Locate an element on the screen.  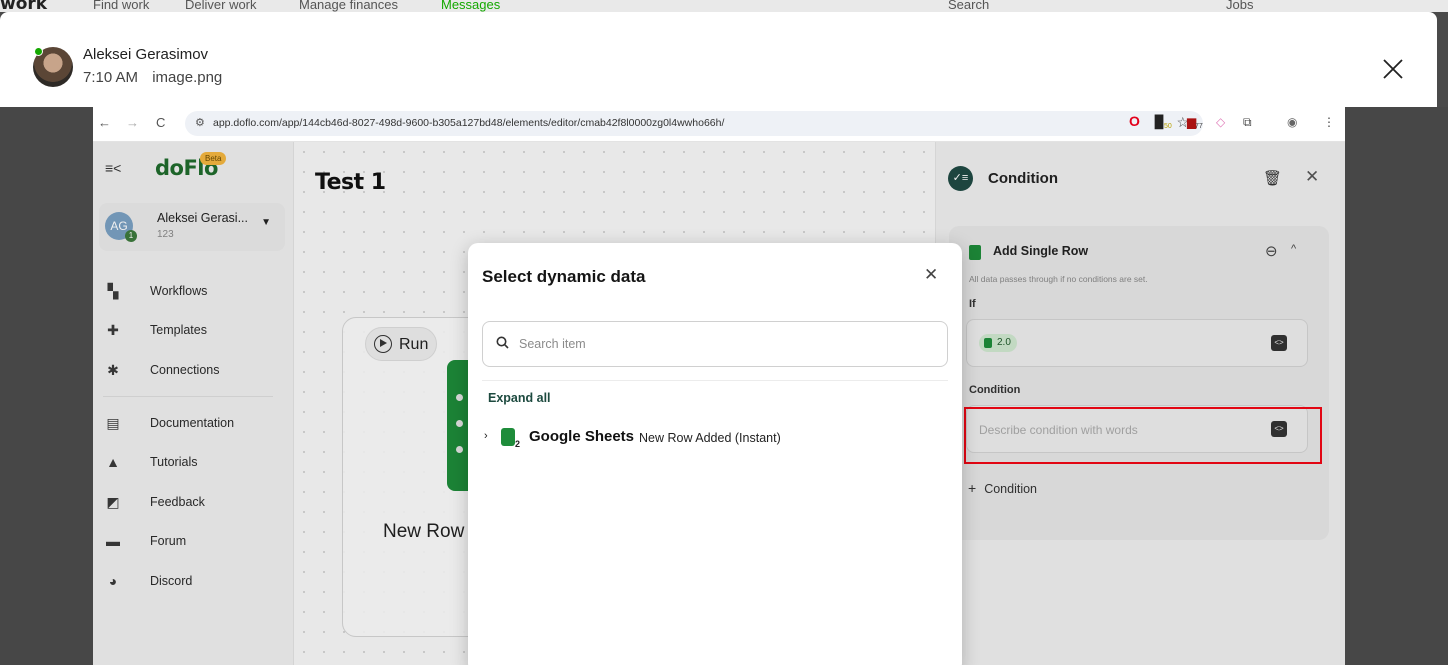
background-nav-find-work: Find work is located at coordinates (121, 6).